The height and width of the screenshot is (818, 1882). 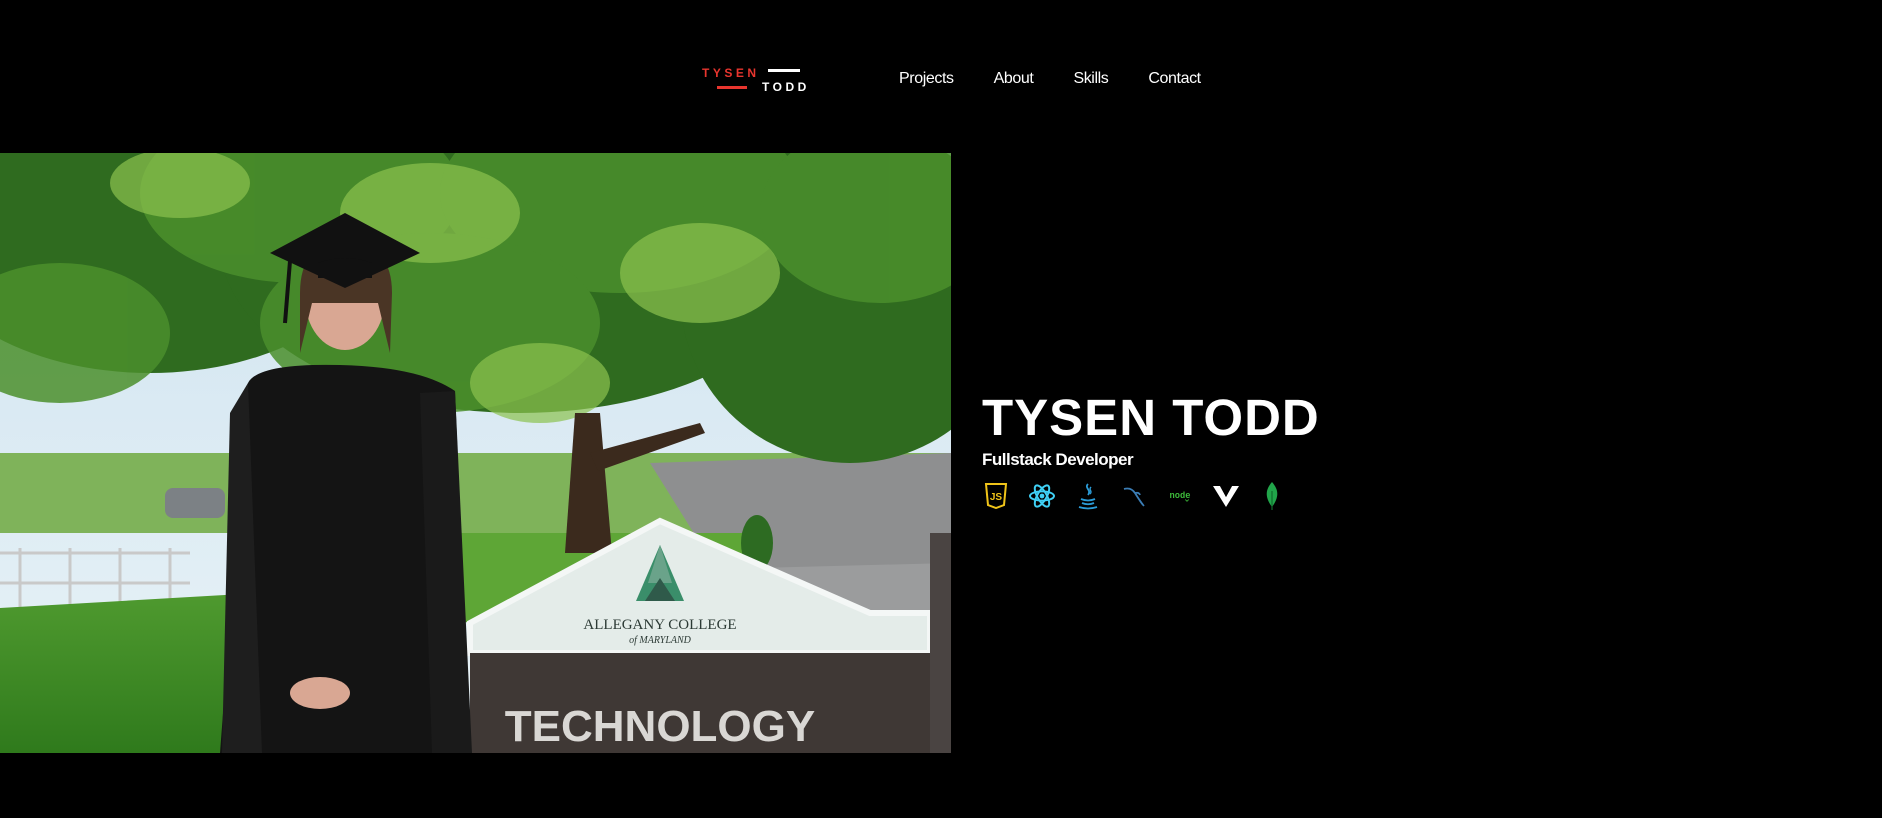 I want to click on sign-college-sub: of MARYLAND, so click(x=660, y=640).